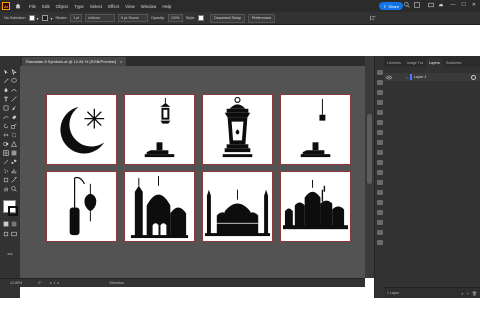 The image size is (480, 320). What do you see at coordinates (6, 126) in the screenshot?
I see `rotate-tool-icon` at bounding box center [6, 126].